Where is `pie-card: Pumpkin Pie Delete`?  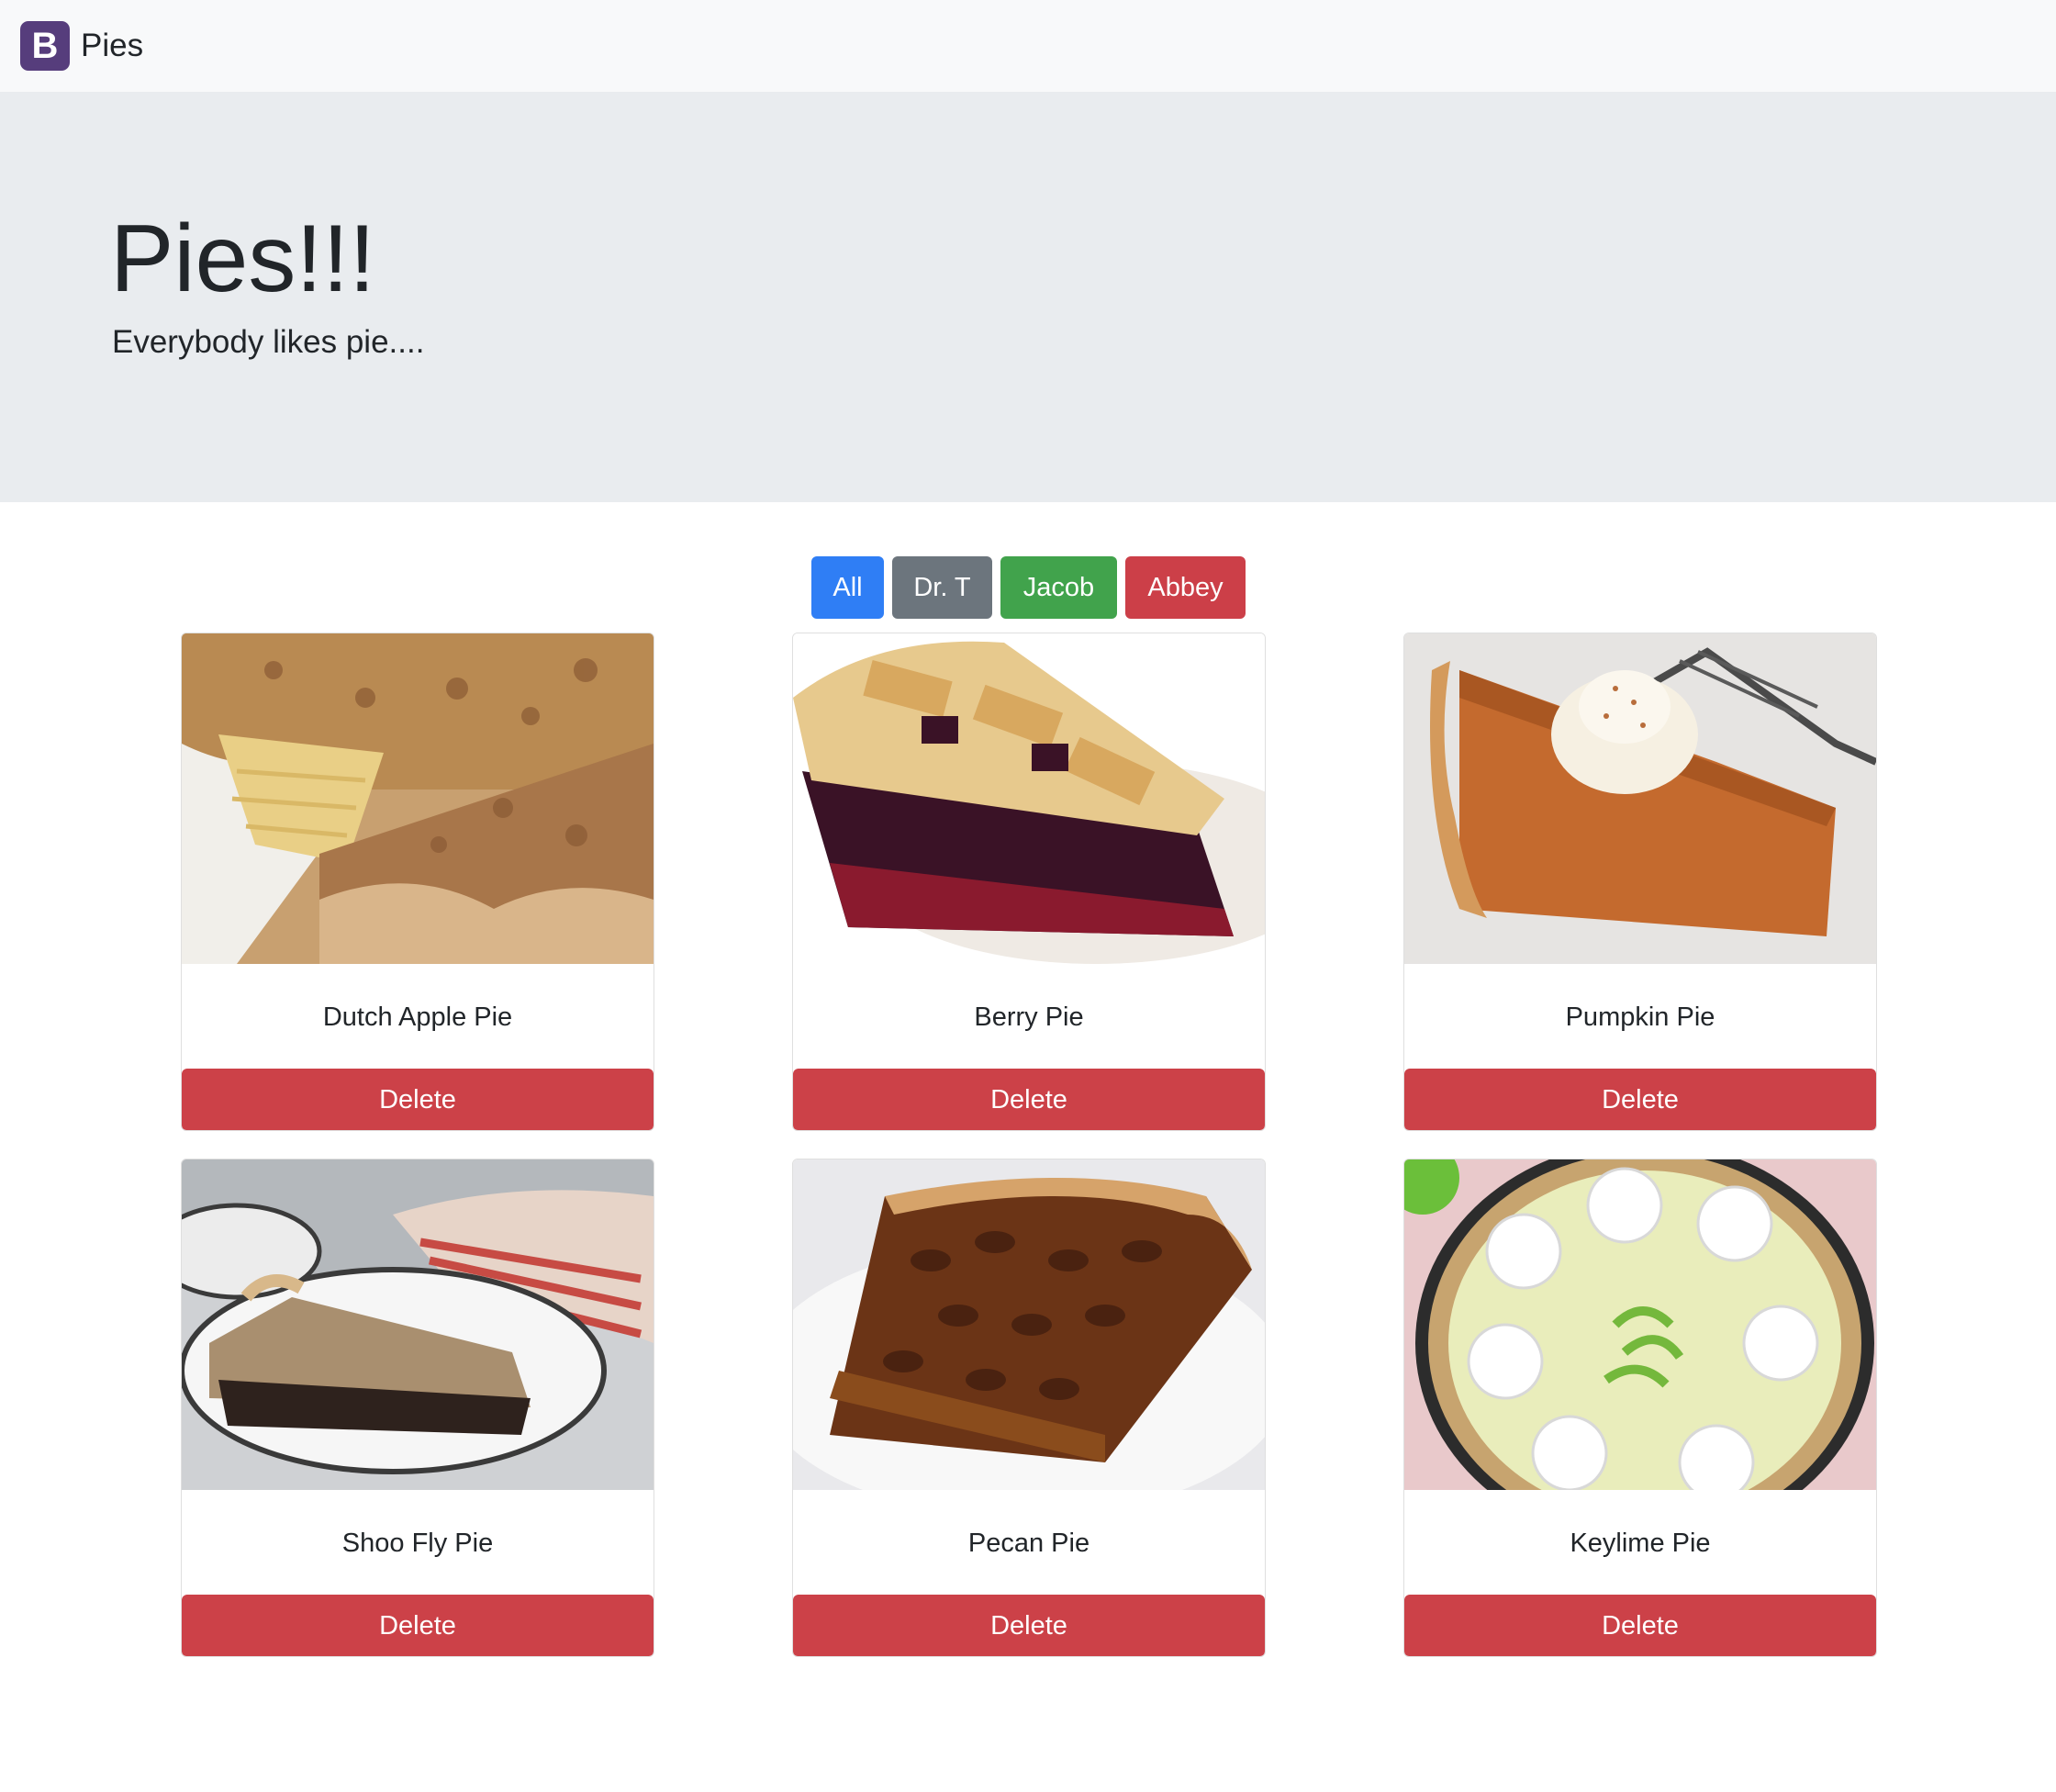 pie-card: Pumpkin Pie Delete is located at coordinates (1640, 882).